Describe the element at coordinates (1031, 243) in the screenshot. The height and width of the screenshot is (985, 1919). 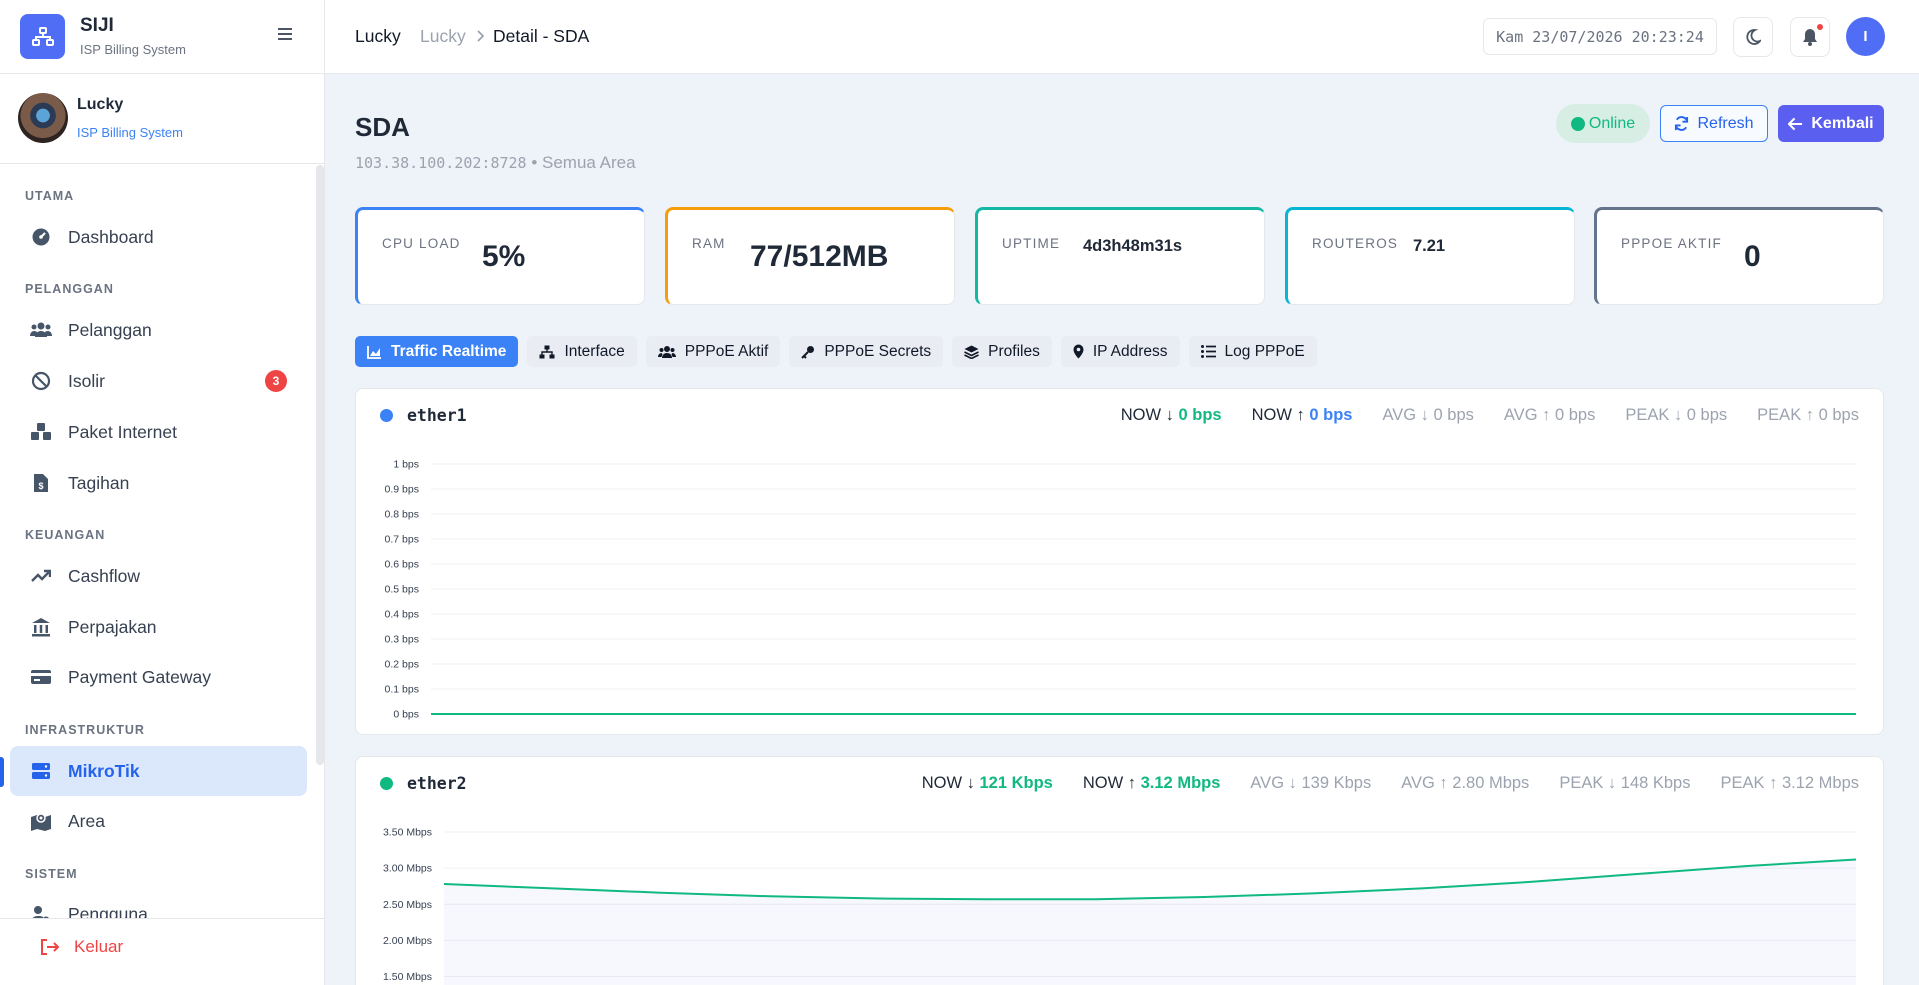
I see `stat-label: UPTIME` at that location.